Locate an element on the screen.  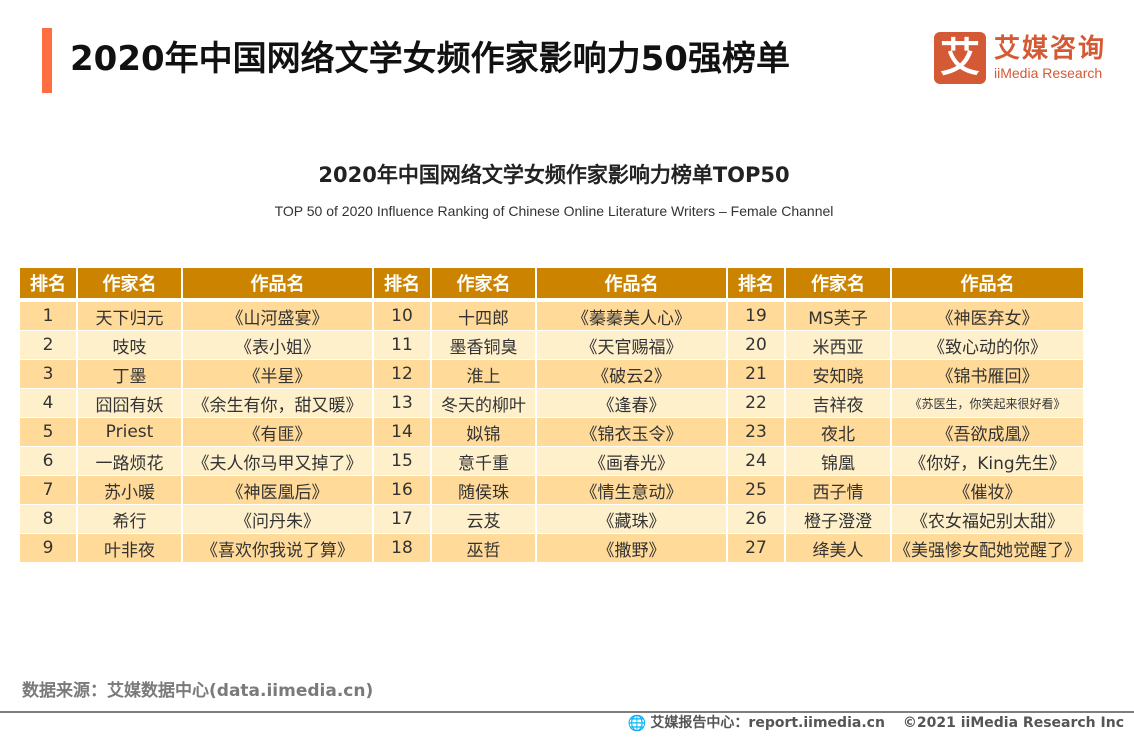
logo-name-en: iiMedia Research is located at coordinates (1048, 73).